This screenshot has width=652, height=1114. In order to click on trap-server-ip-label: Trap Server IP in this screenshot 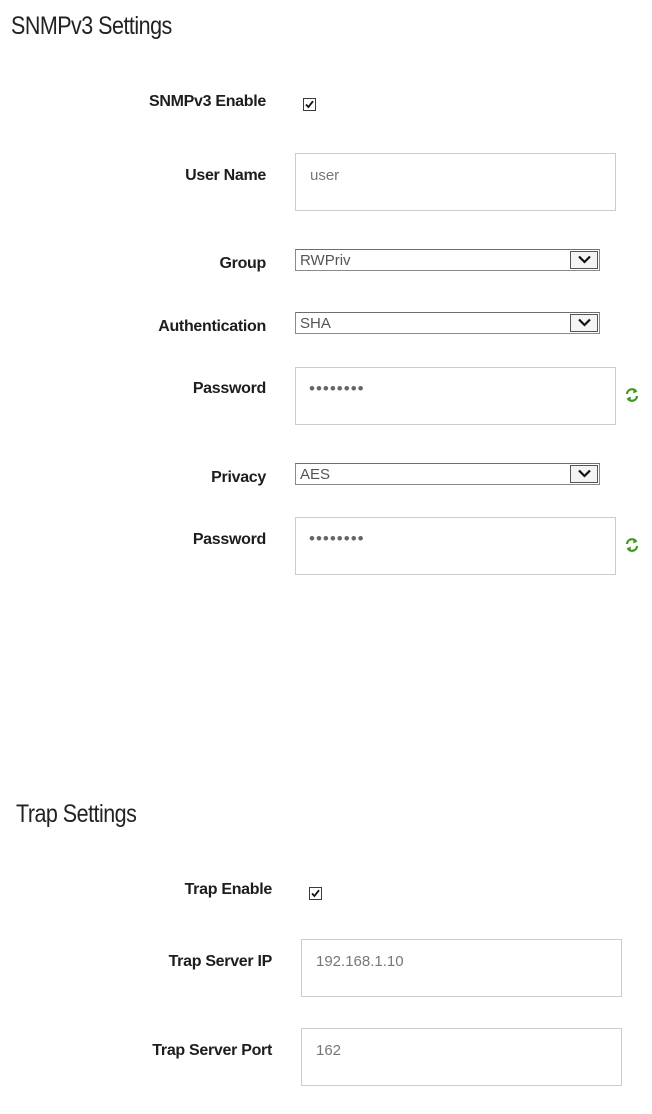, I will do `click(220, 961)`.